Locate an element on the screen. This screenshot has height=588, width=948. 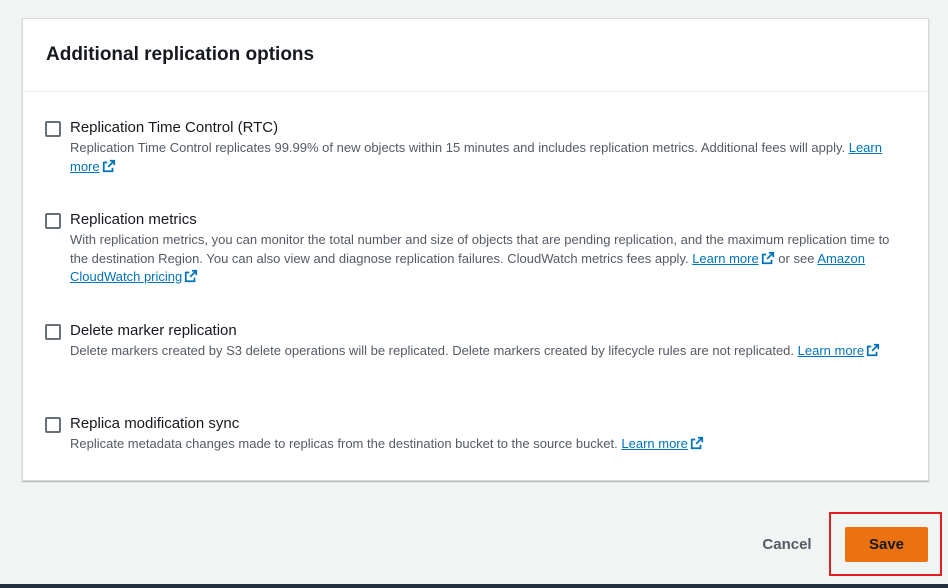
footer-bar is located at coordinates (474, 586).